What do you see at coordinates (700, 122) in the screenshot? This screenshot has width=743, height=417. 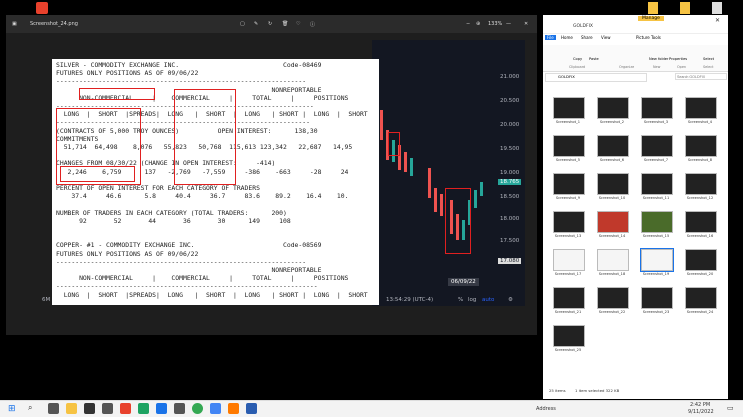 I see `thumbnail-label: Screenshot_4` at bounding box center [700, 122].